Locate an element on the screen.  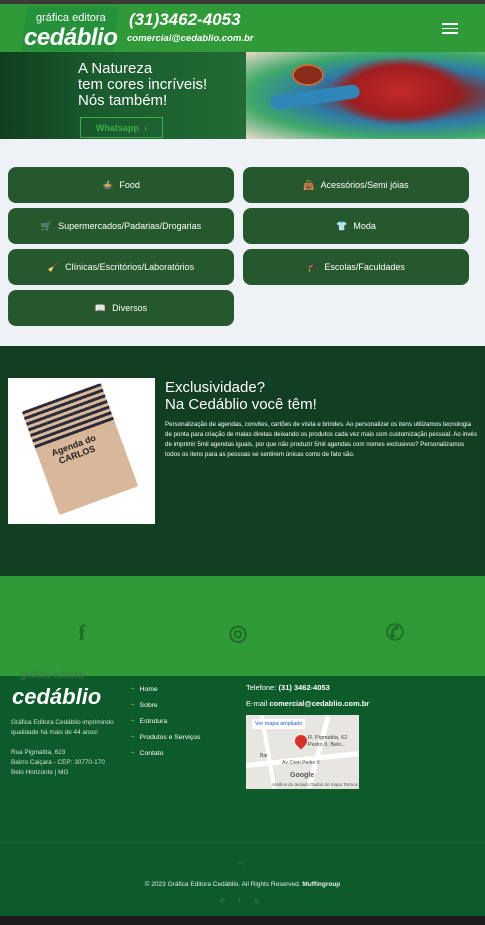
category-fashion-button: 👕 Moda is located at coordinates (356, 226).